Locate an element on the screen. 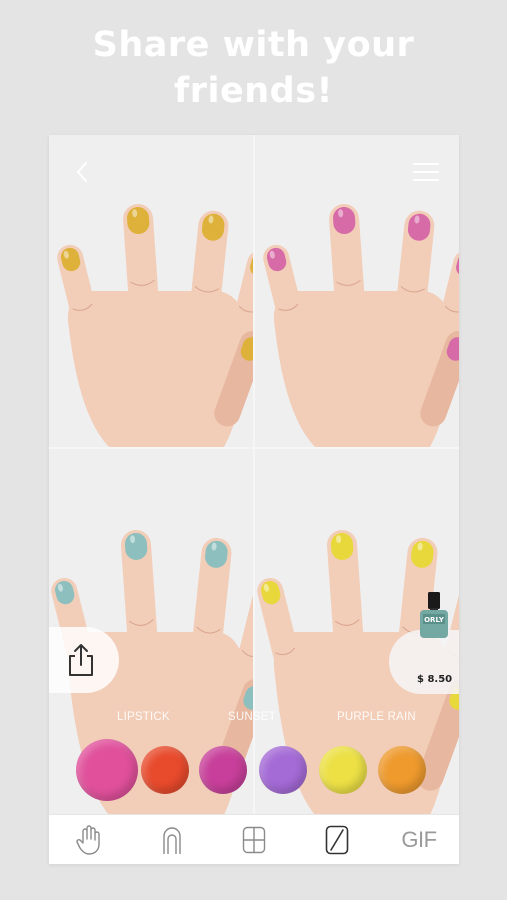 This screenshot has height=900, width=507. promo-headline: Share with your friends! is located at coordinates (253, 68).